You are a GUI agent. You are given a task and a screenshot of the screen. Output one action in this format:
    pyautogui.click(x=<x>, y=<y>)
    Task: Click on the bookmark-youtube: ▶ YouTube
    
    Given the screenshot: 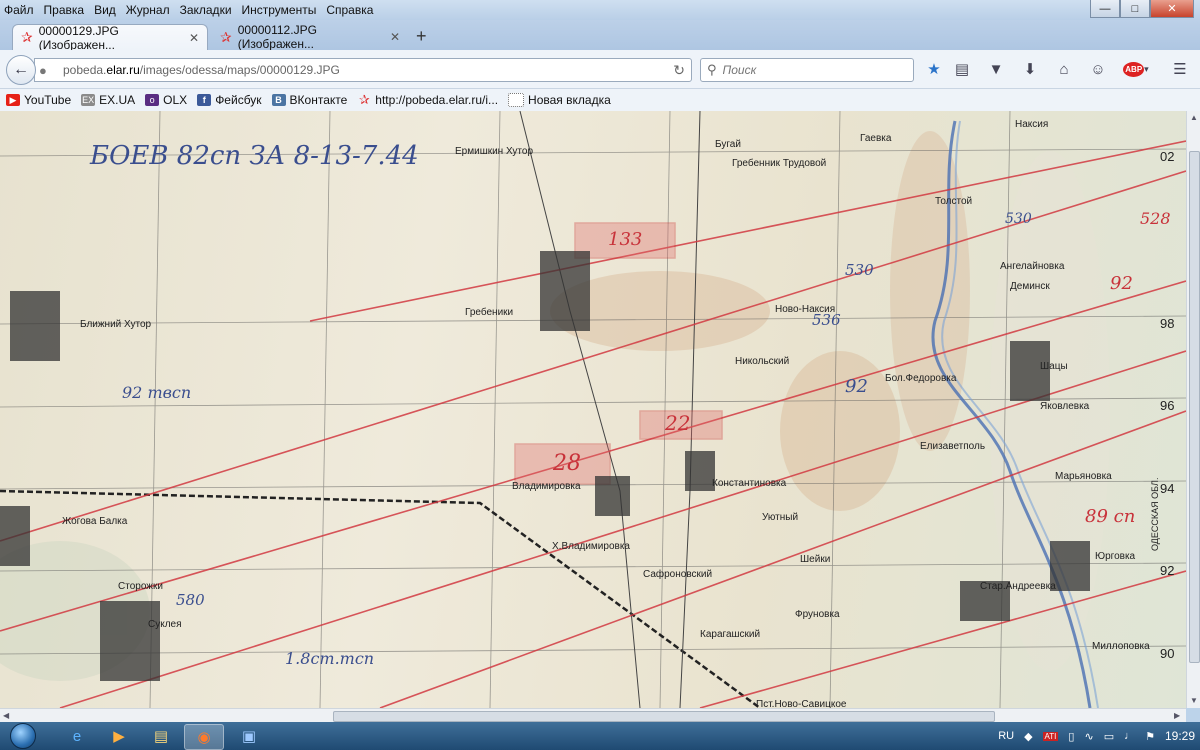 What is the action you would take?
    pyautogui.click(x=38, y=100)
    